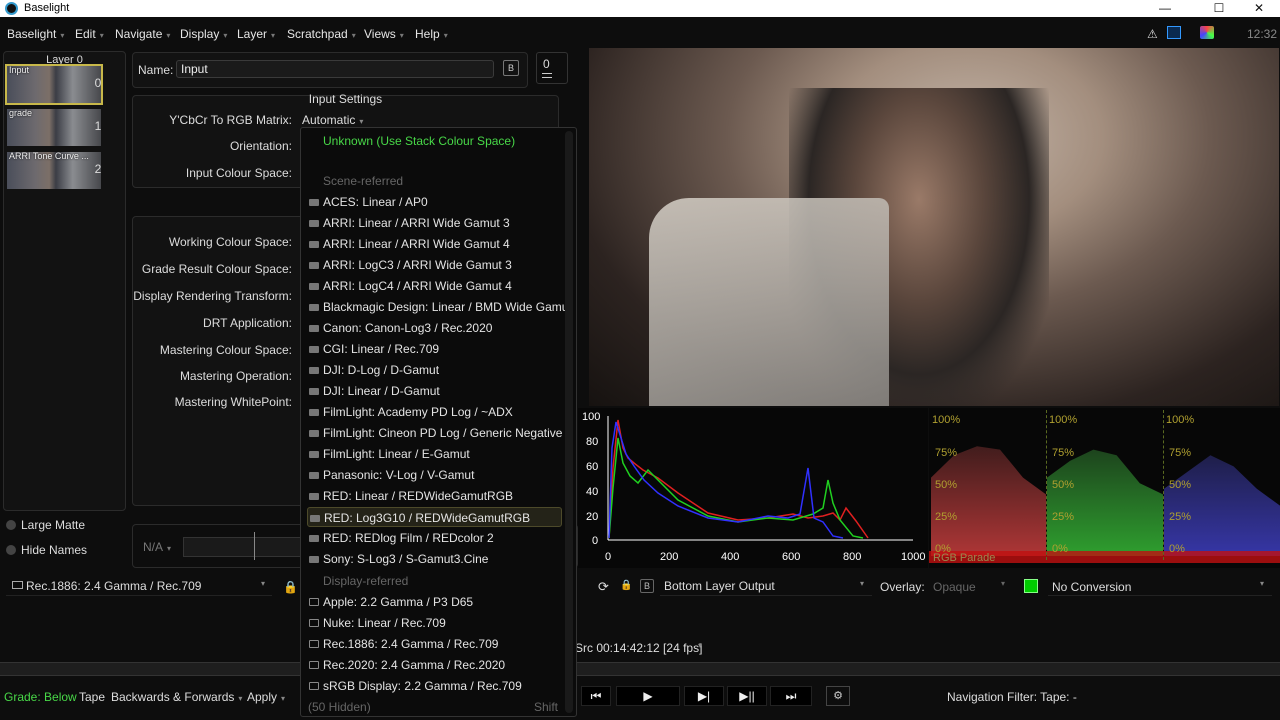 The width and height of the screenshot is (1280, 720). I want to click on toggle-dot-icon, so click(11, 525).